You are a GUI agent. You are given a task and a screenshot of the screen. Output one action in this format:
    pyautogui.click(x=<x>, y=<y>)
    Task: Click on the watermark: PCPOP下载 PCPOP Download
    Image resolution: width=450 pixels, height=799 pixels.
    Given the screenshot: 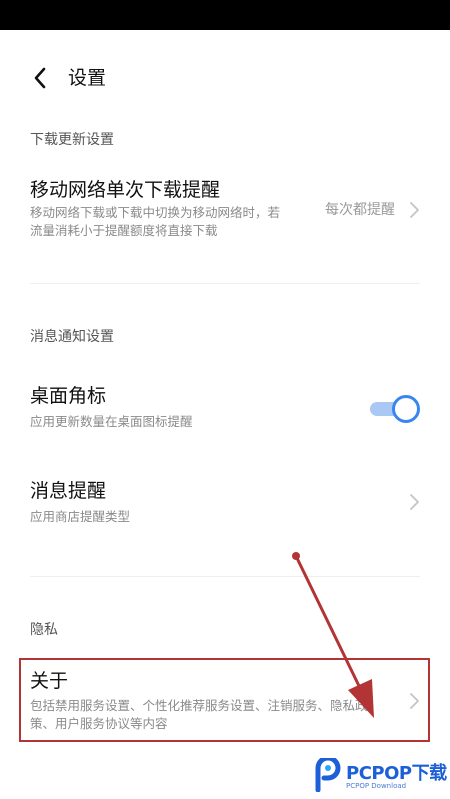 What is the action you would take?
    pyautogui.click(x=381, y=776)
    